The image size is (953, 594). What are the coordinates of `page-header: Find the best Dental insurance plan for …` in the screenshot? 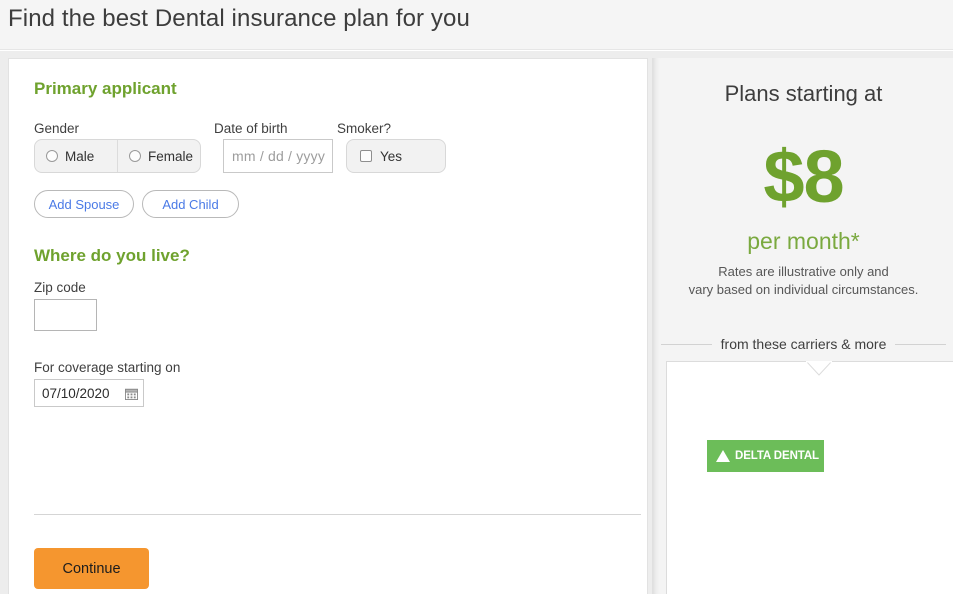 It's located at (476, 25).